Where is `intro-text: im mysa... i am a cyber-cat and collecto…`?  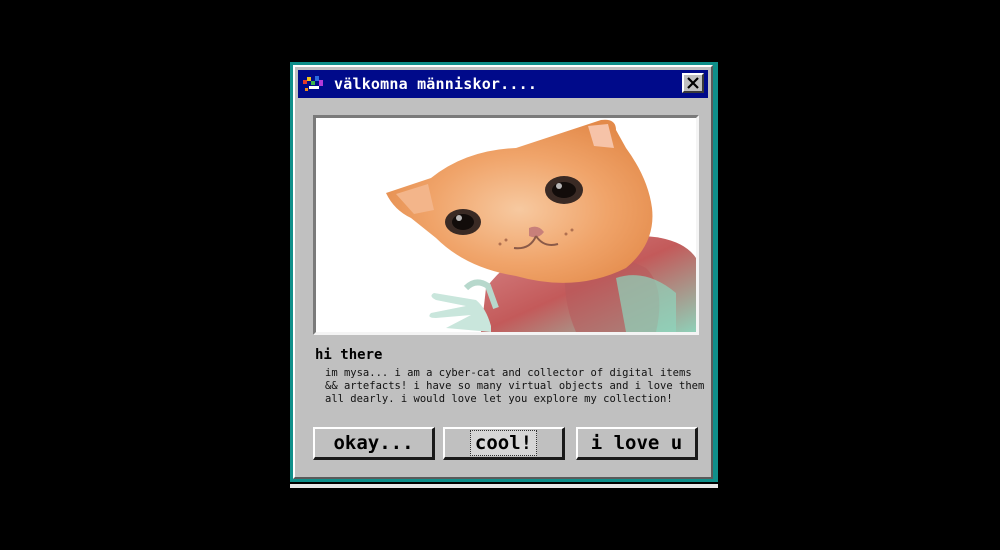 intro-text: im mysa... i am a cyber-cat and collecto… is located at coordinates (515, 386).